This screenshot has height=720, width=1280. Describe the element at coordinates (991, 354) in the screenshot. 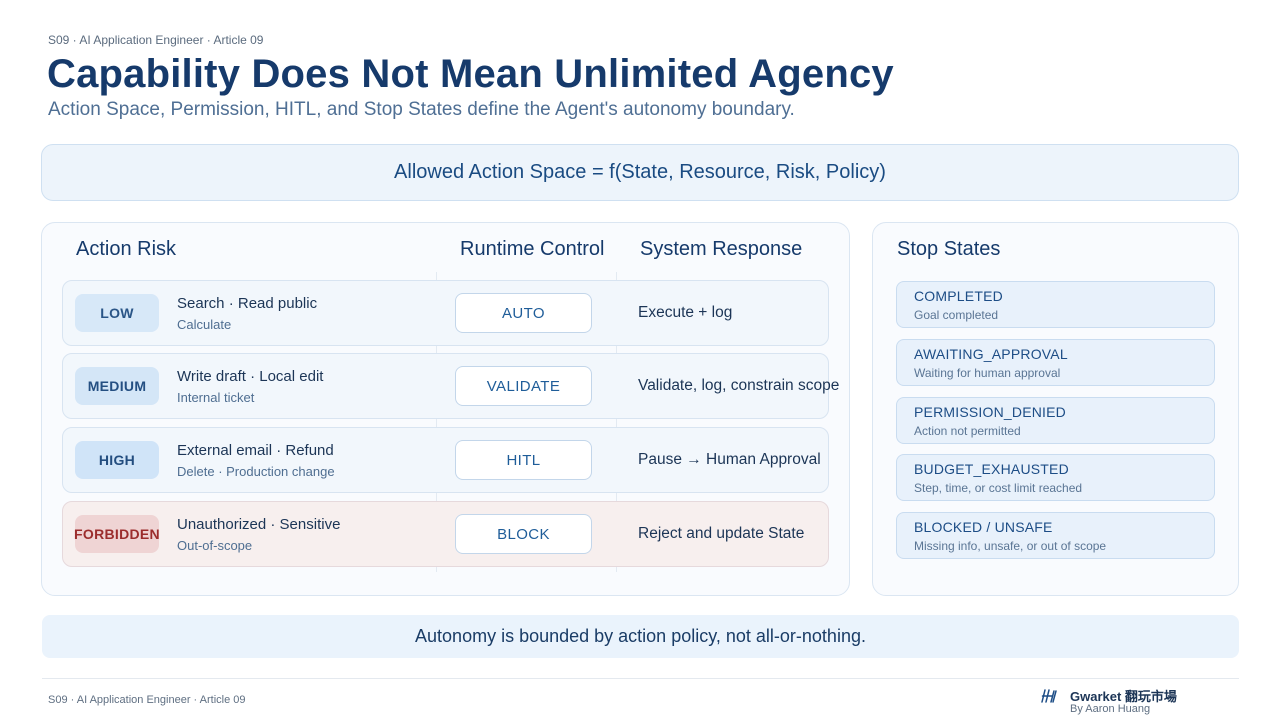

I see `stop-state-name: AWAITING_APPROVAL` at that location.